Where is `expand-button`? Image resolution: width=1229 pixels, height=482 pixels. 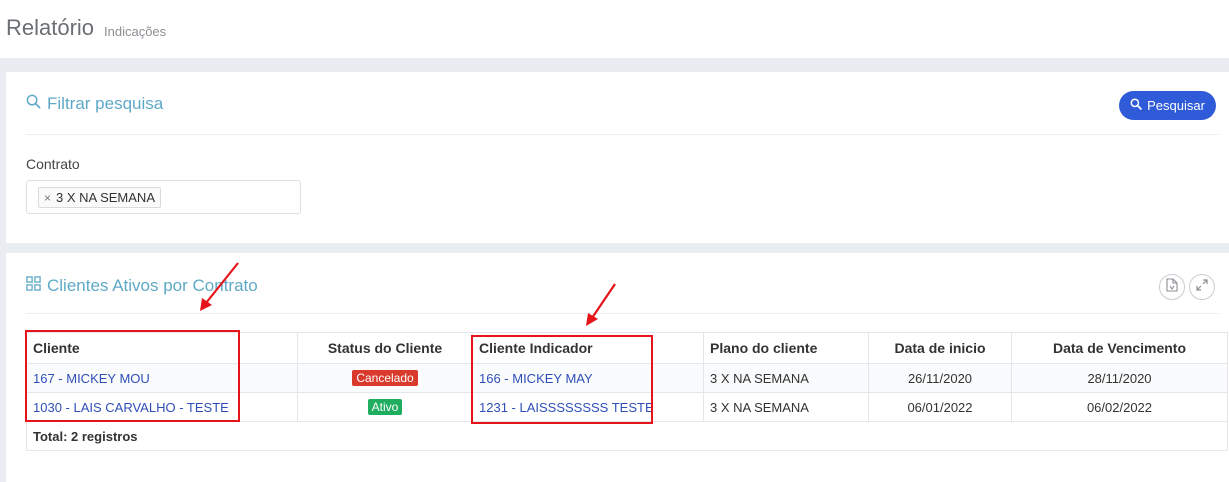
expand-button is located at coordinates (1202, 287).